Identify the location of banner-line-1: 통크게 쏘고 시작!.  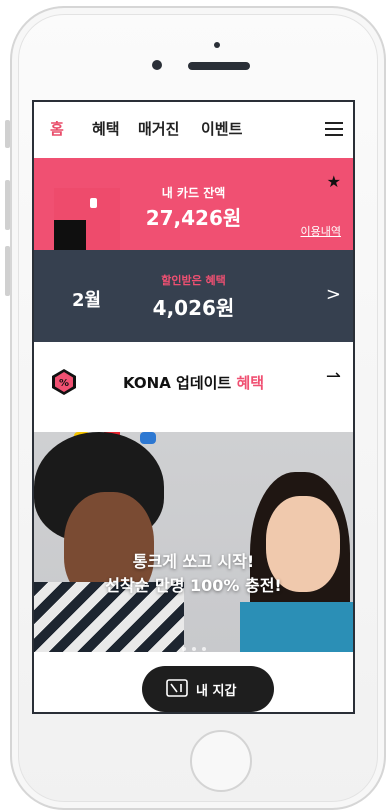
(193, 561).